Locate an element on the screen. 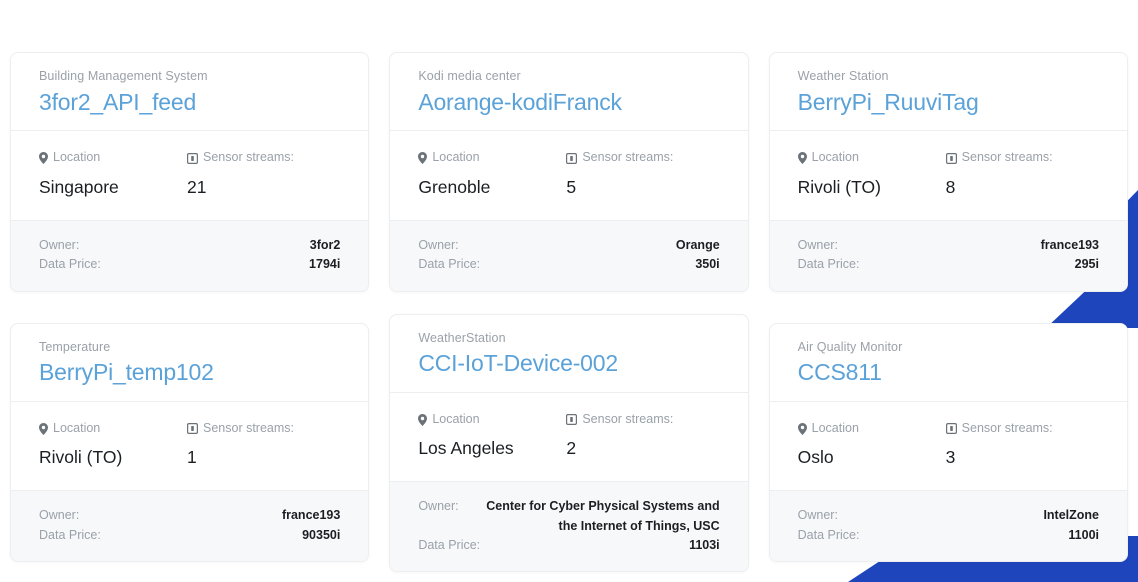  data-price-row: Data Price: 1103i is located at coordinates (568, 545).